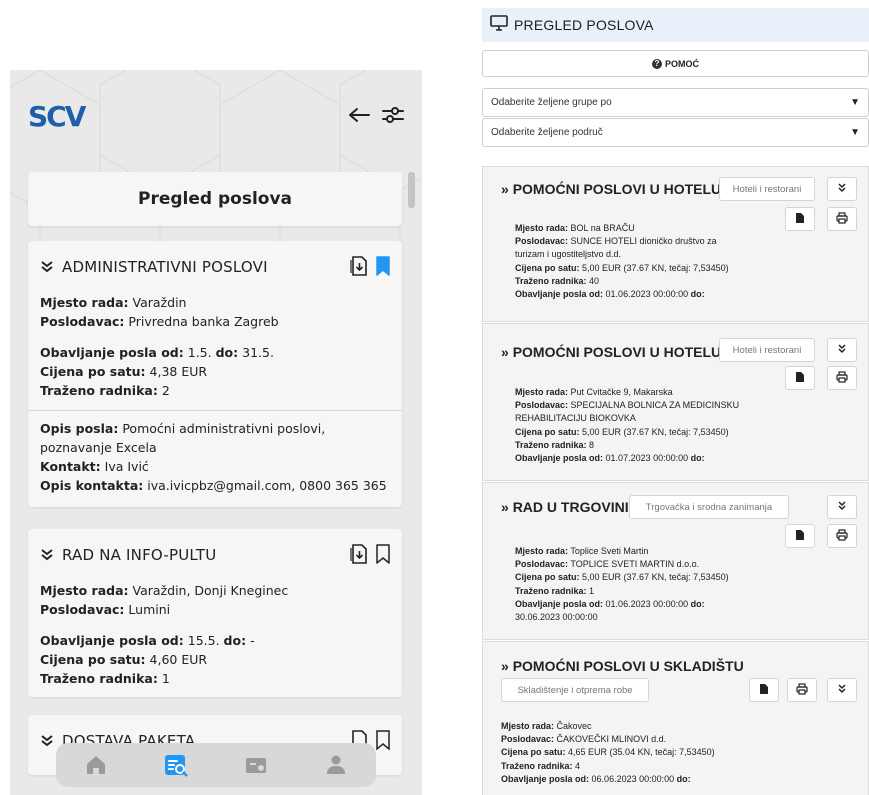 The height and width of the screenshot is (795, 869). What do you see at coordinates (139, 555) in the screenshot?
I see `job-title: RAD NA INFO-PULTU` at bounding box center [139, 555].